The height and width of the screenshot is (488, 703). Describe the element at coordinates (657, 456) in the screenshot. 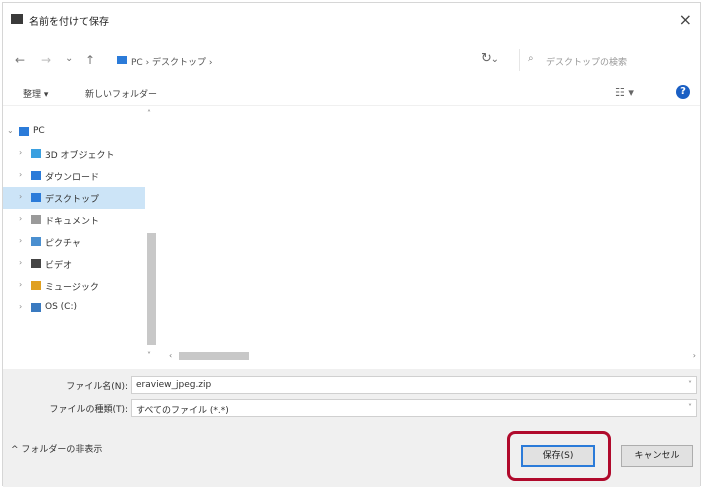

I see `cancel-button: キャンセル` at that location.